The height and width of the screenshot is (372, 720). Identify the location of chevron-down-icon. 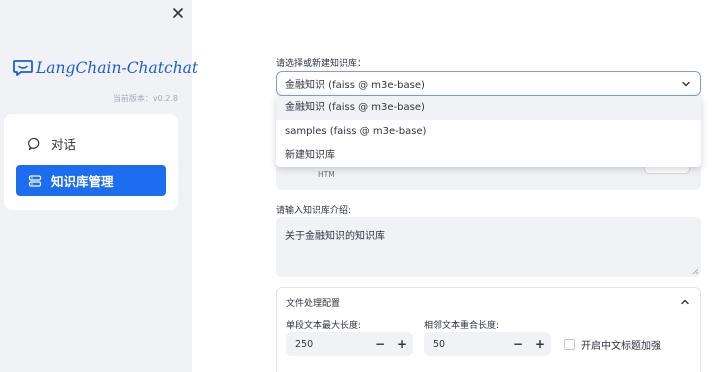
(686, 84).